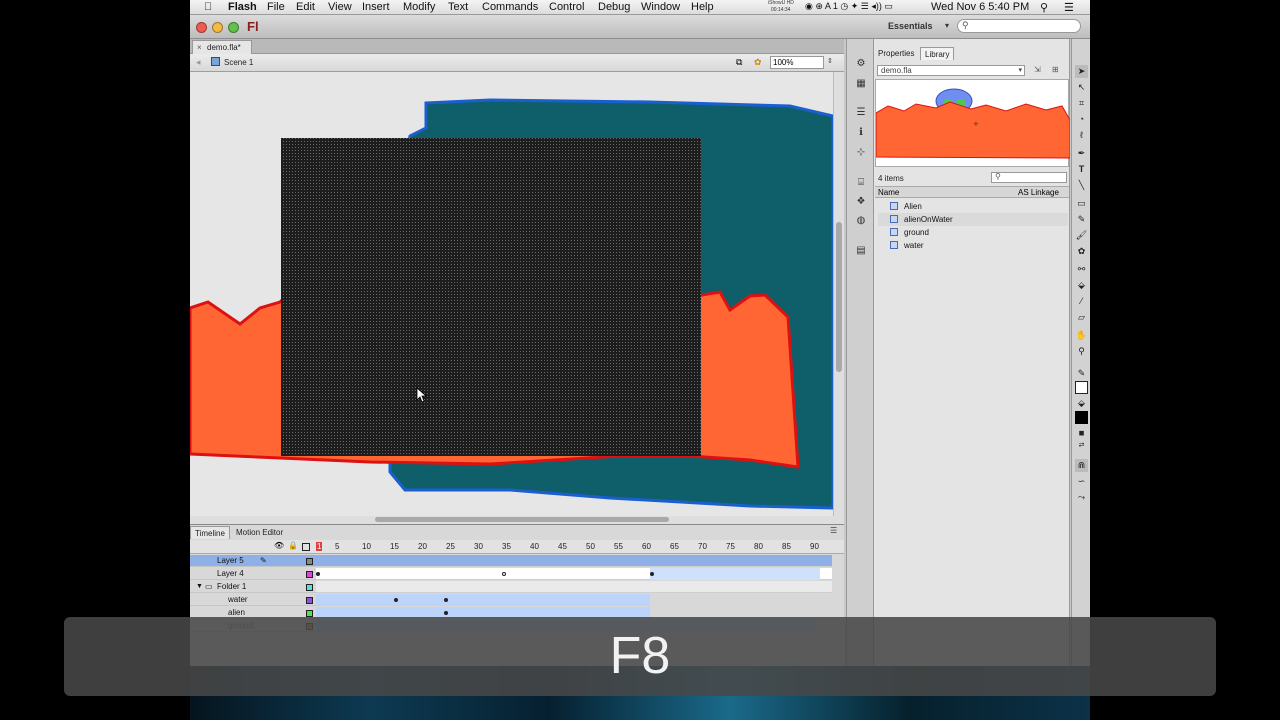 Image resolution: width=1280 pixels, height=720 pixels. I want to click on tab-timeline: Timeline, so click(210, 532).